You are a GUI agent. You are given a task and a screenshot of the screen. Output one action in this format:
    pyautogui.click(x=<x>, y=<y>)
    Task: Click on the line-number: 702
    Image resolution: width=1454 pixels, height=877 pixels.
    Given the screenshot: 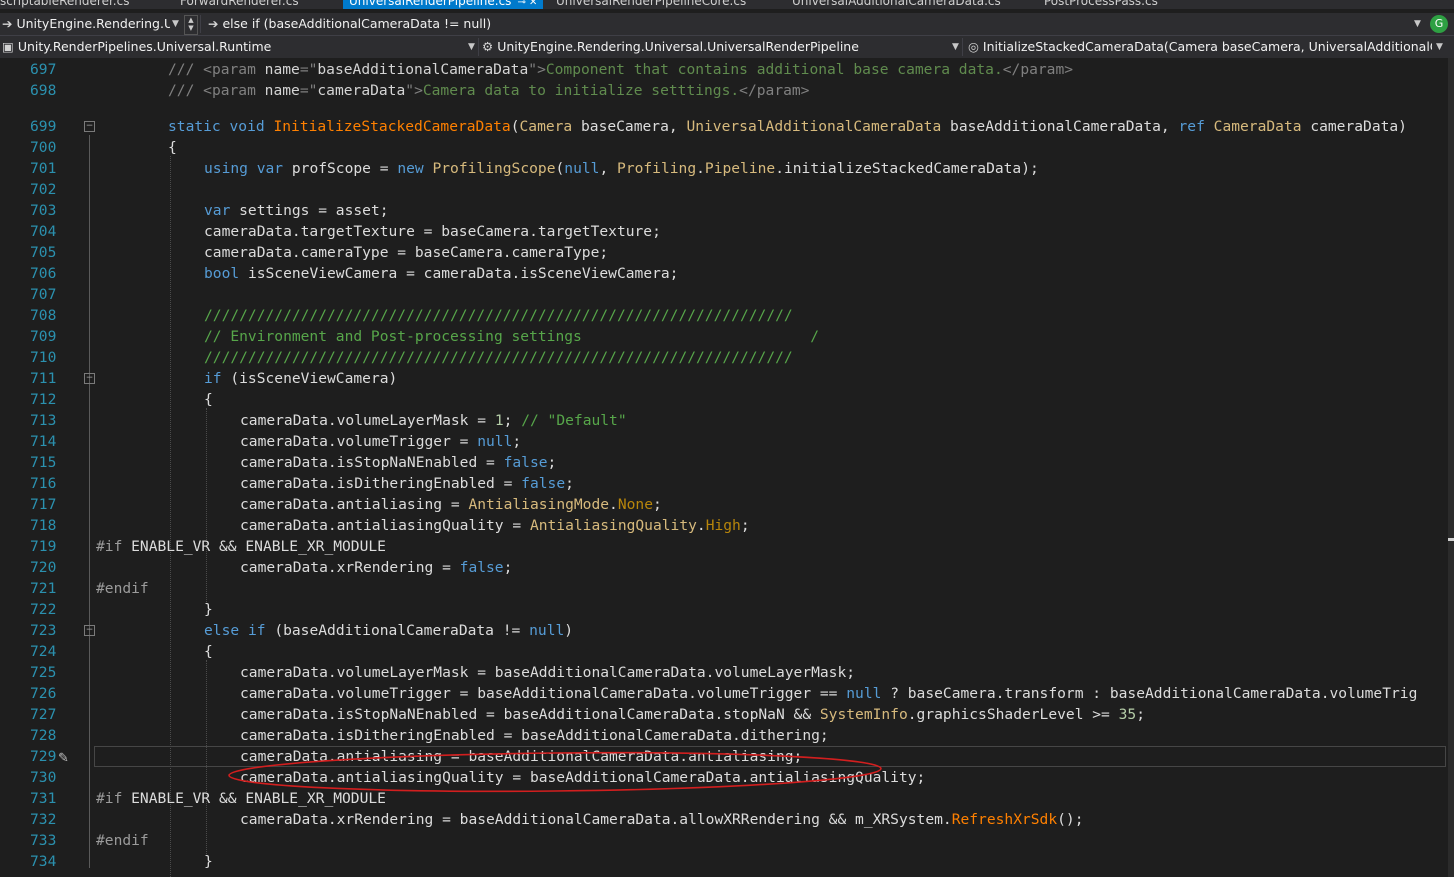 What is the action you would take?
    pyautogui.click(x=43, y=189)
    